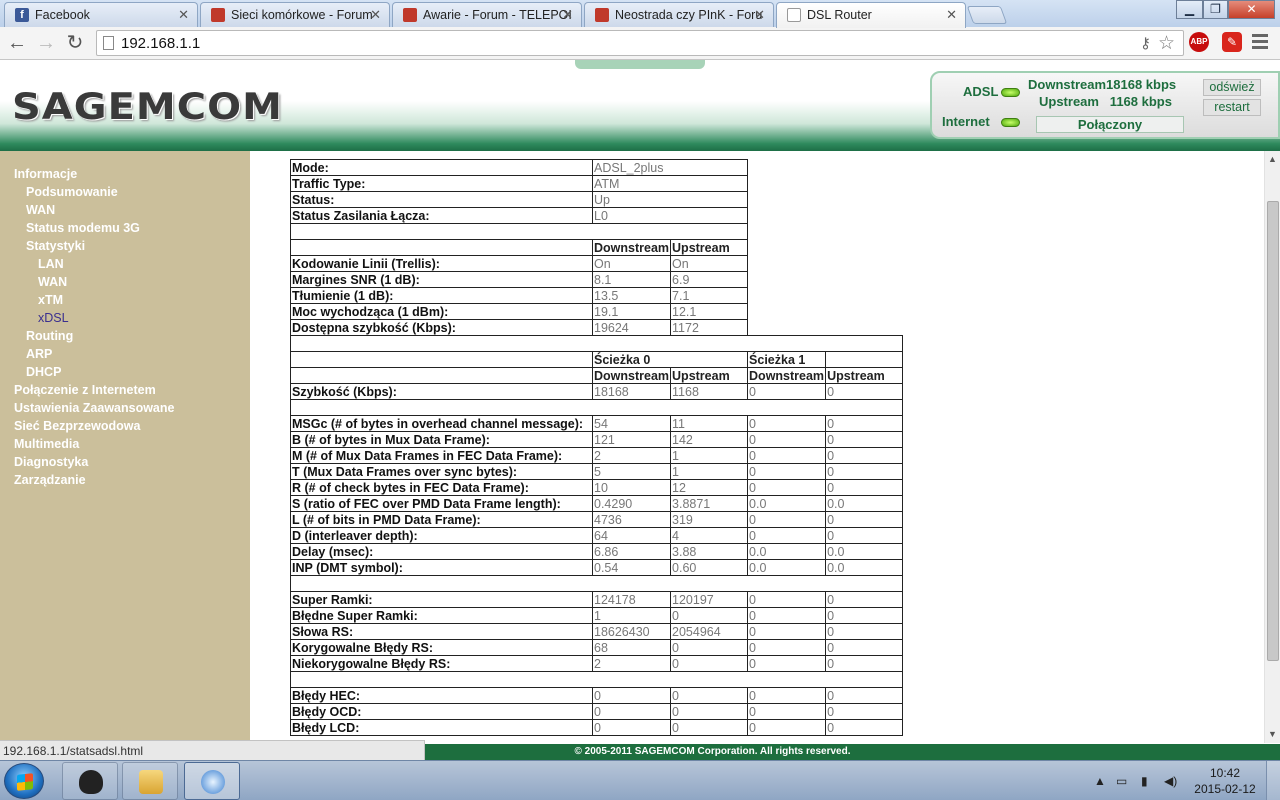  I want to click on row-label: D (interleaver depth):, so click(441, 535).